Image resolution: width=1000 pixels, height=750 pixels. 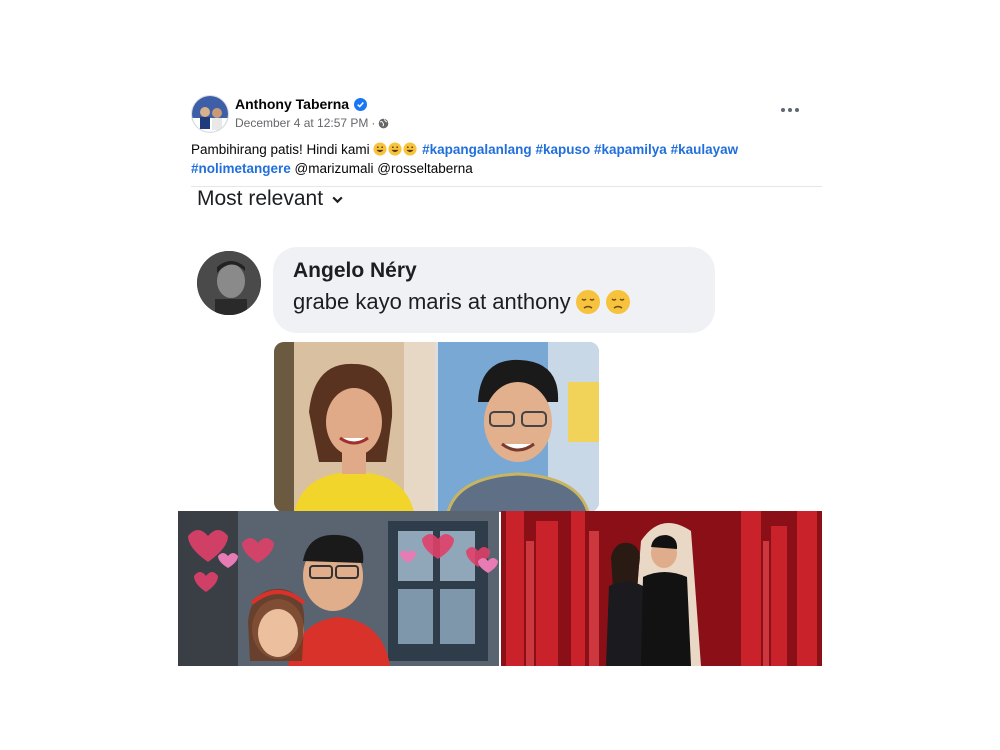 I want to click on man-portrait-photo, so click(x=518, y=427).